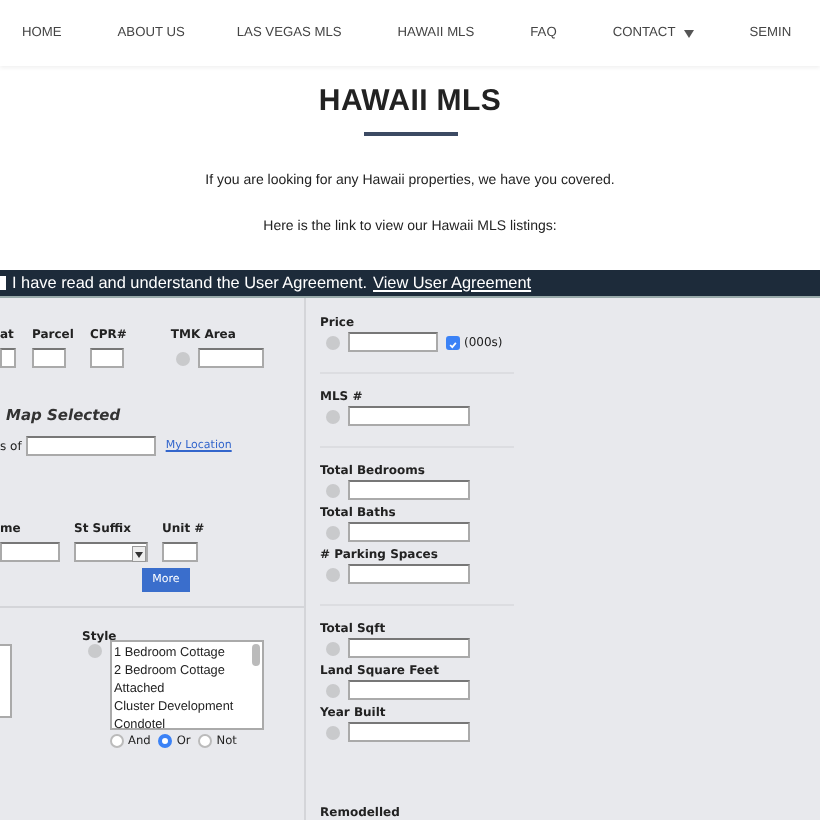  Describe the element at coordinates (6, 681) in the screenshot. I see `list-box` at that location.